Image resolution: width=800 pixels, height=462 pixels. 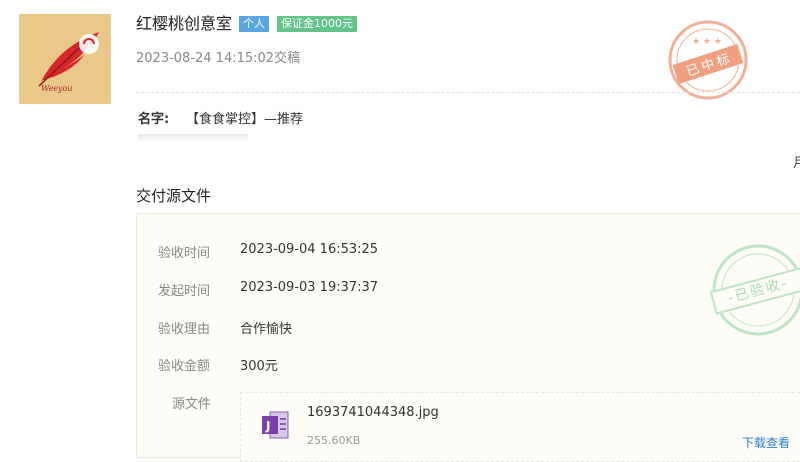 I want to click on accept-time-value: 2023-09-04 16:53:25, so click(x=309, y=249).